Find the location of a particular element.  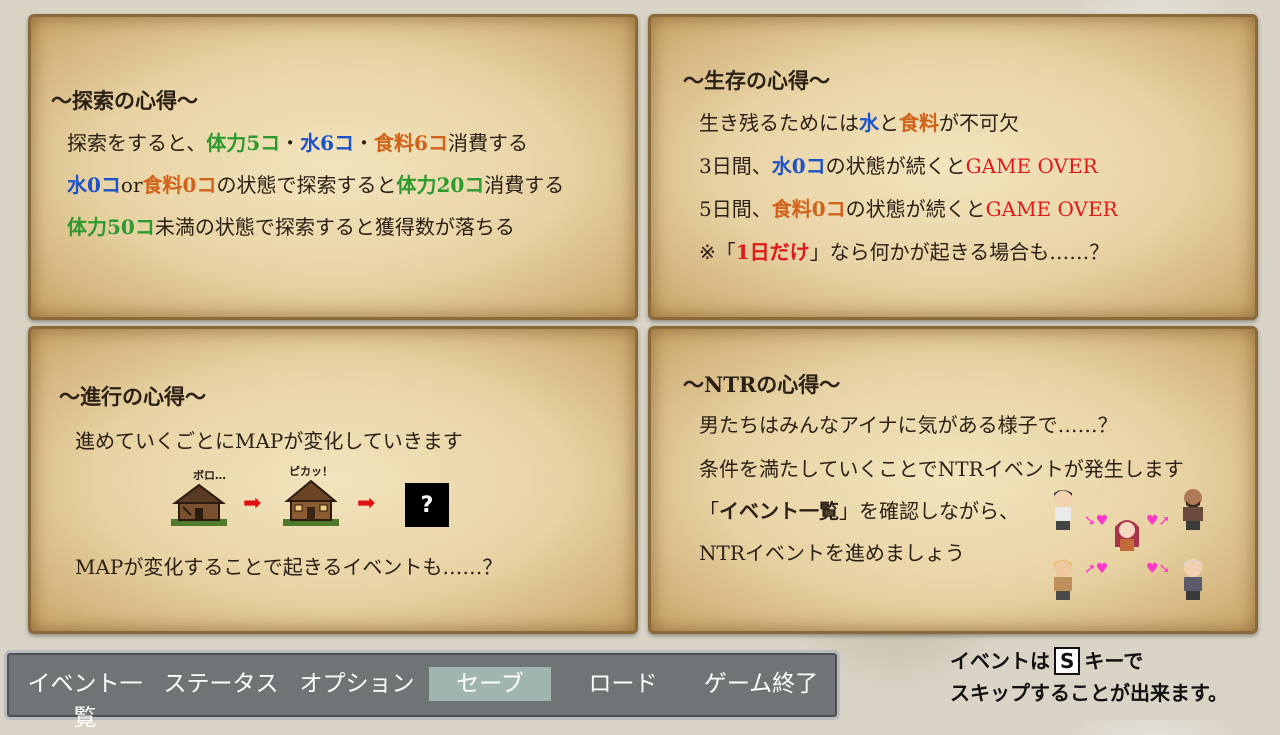

text: 3日間、 is located at coordinates (735, 166).